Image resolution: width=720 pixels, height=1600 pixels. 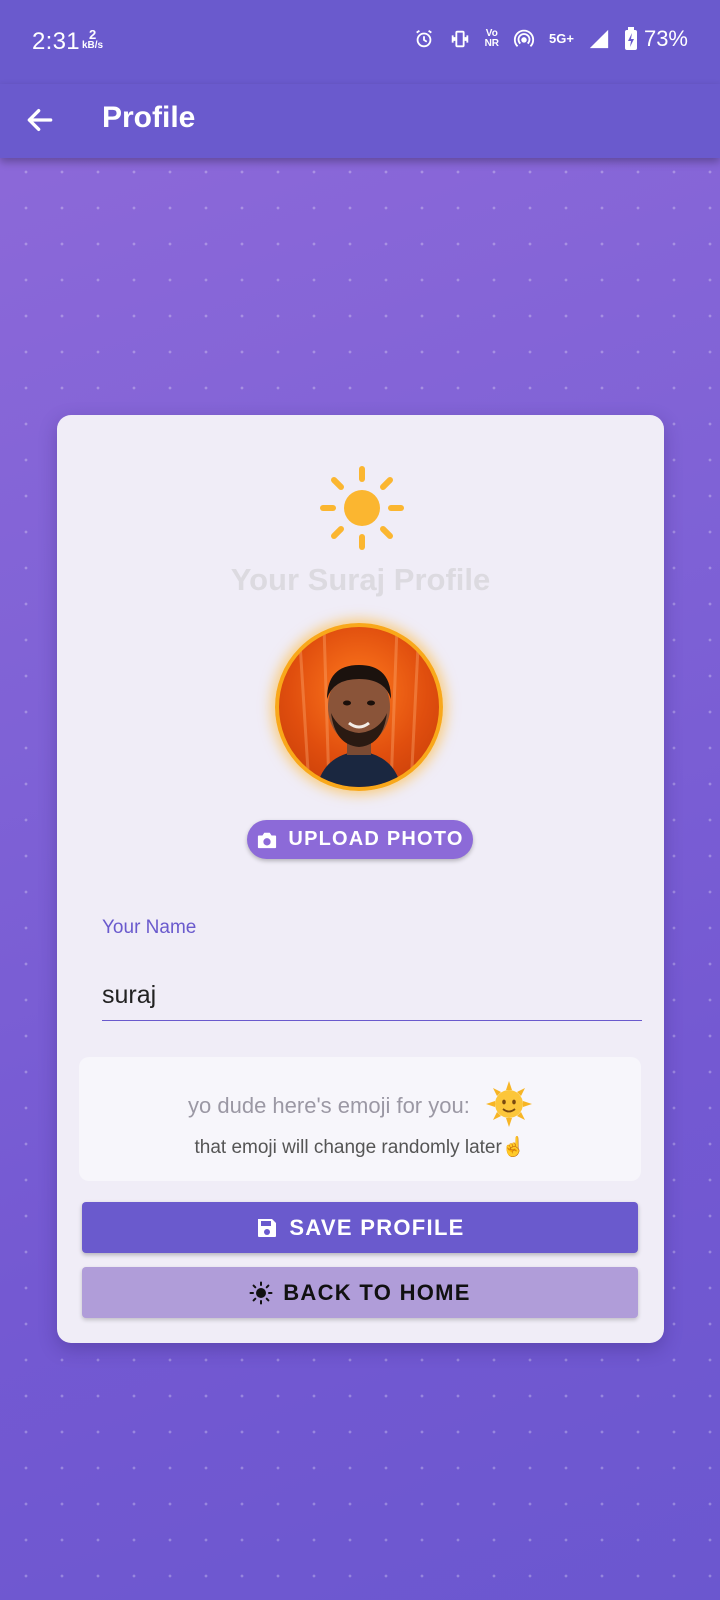 I want to click on status-time: 2:31, so click(x=56, y=41).